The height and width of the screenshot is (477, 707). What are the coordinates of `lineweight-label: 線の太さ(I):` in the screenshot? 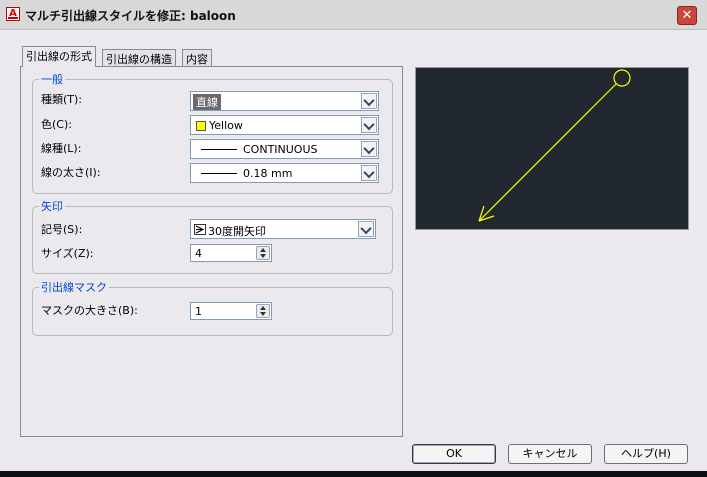 It's located at (71, 172).